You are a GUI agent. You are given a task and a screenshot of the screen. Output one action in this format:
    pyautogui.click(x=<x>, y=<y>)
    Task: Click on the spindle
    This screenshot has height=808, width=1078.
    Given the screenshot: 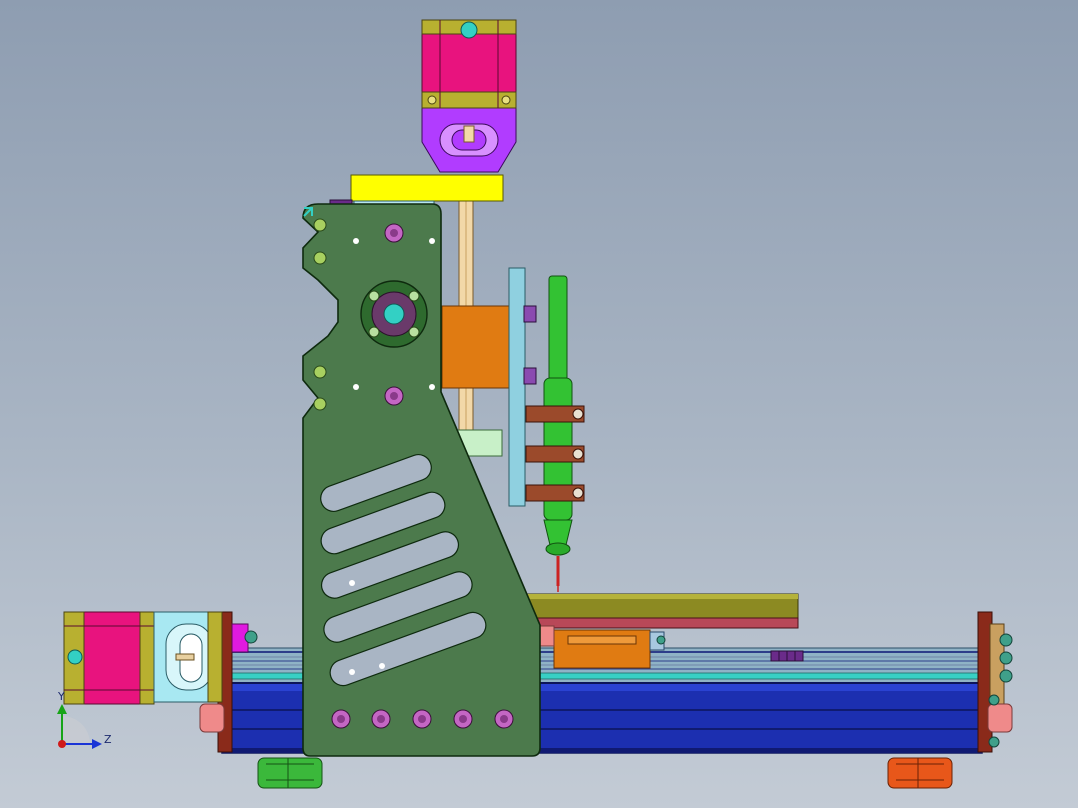 What is the action you would take?
    pyautogui.click(x=558, y=433)
    